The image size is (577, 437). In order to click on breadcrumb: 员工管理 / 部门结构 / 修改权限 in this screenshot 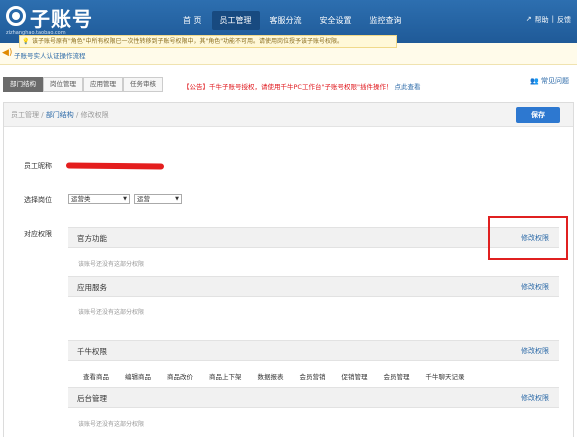, I will do `click(60, 115)`.